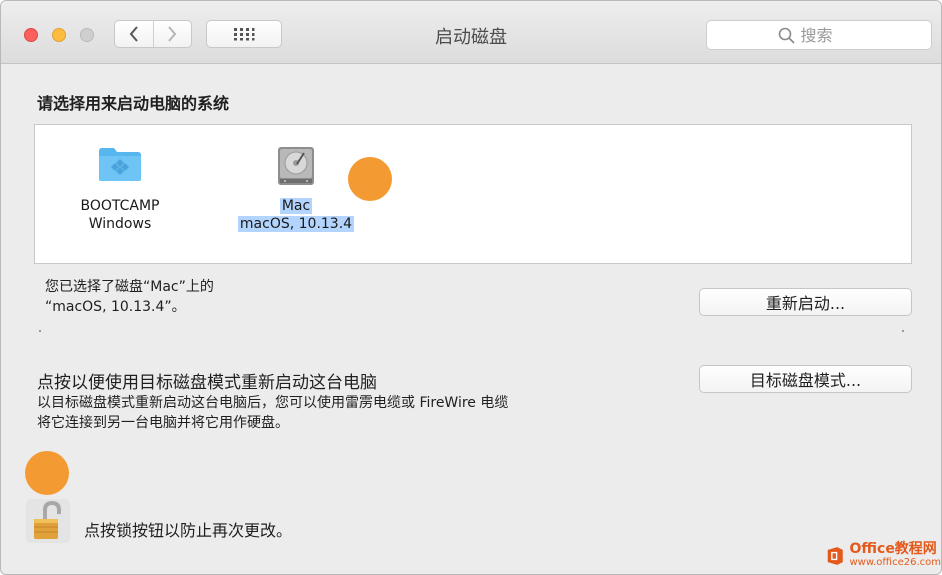  Describe the element at coordinates (273, 403) in the screenshot. I see `description-line: 以目标磁盘模式重新启动这台电脑后，您可以使用雷雳电缆或 FireWire 电缆` at that location.